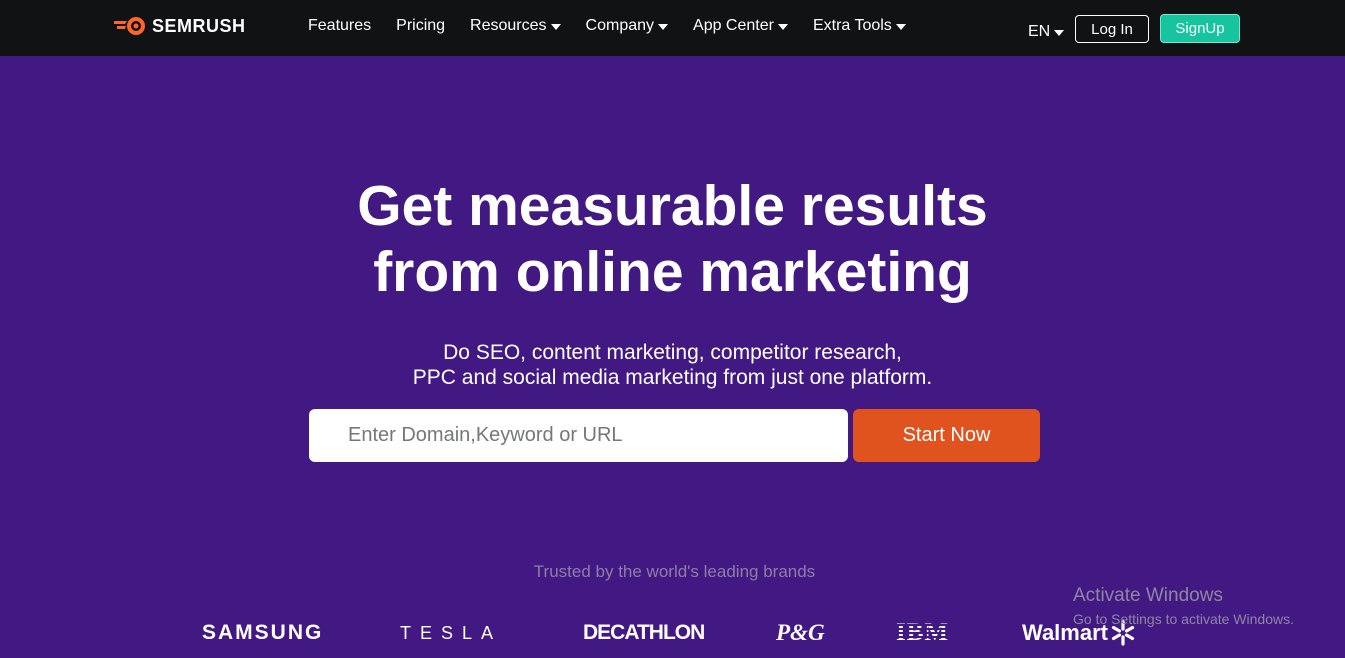  I want to click on login-button: Log In, so click(1112, 29).